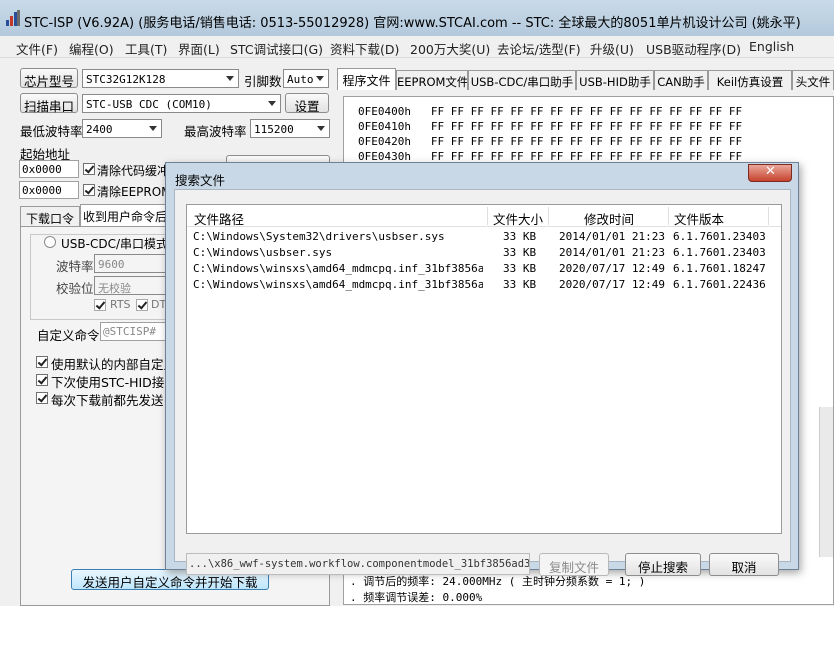 This screenshot has height=669, width=834. Describe the element at coordinates (125, 215) in the screenshot. I see `tab-user-command: 收到用户命令后` at that location.